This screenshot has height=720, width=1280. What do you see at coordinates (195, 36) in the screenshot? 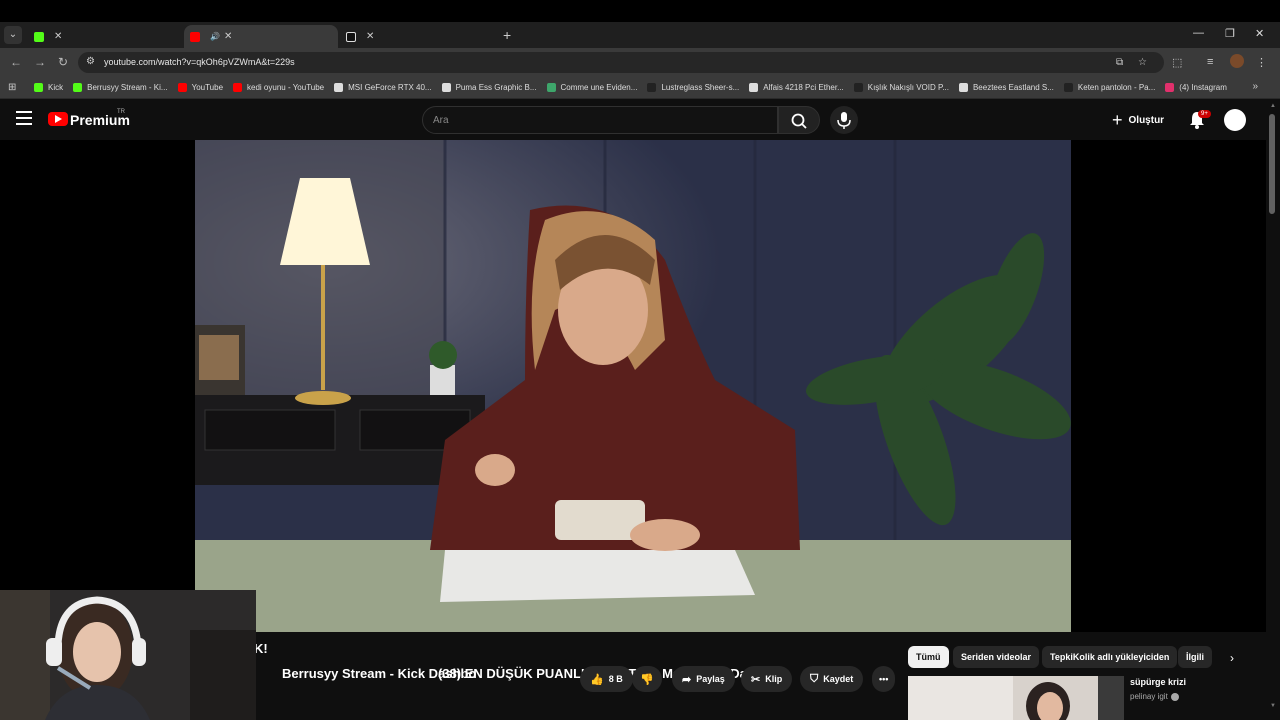
I see `youtube-icon` at bounding box center [195, 36].